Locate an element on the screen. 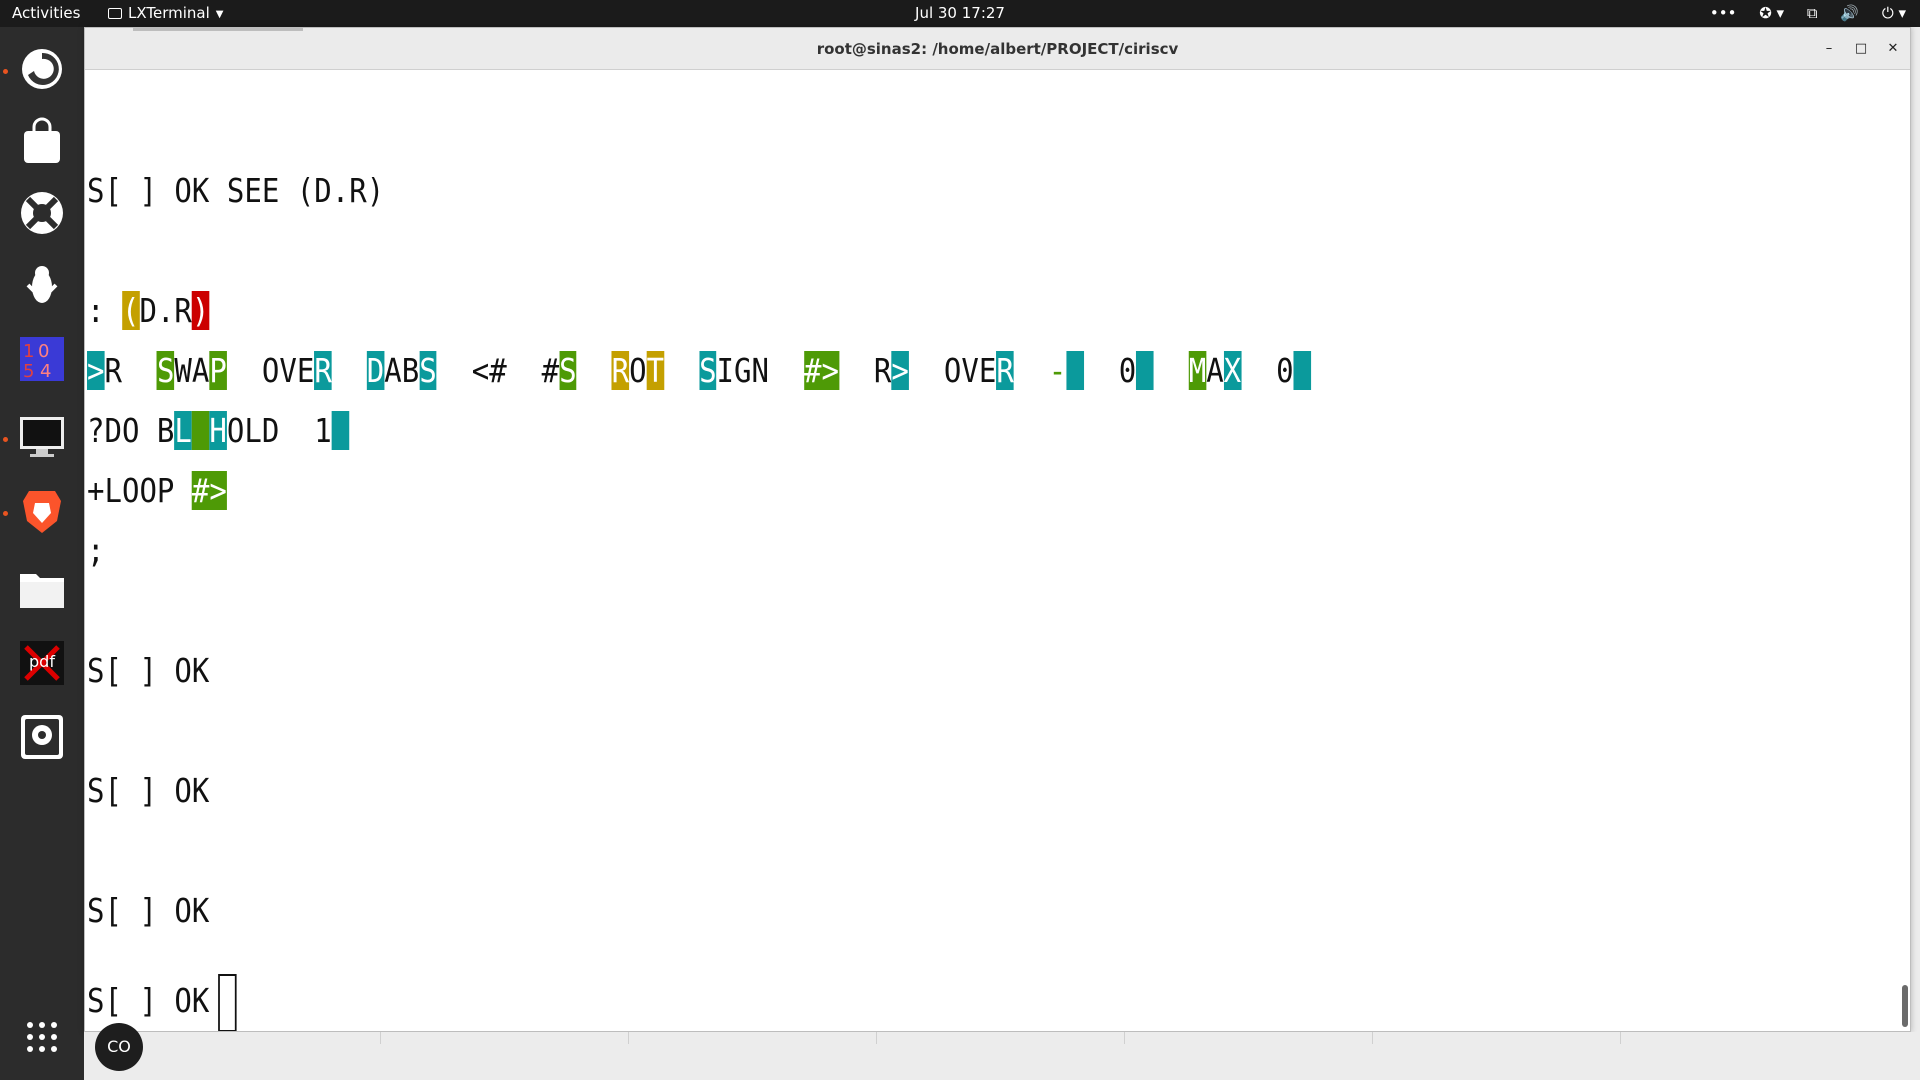 The height and width of the screenshot is (1080, 1920). svg-text: 4 is located at coordinates (45, 371).